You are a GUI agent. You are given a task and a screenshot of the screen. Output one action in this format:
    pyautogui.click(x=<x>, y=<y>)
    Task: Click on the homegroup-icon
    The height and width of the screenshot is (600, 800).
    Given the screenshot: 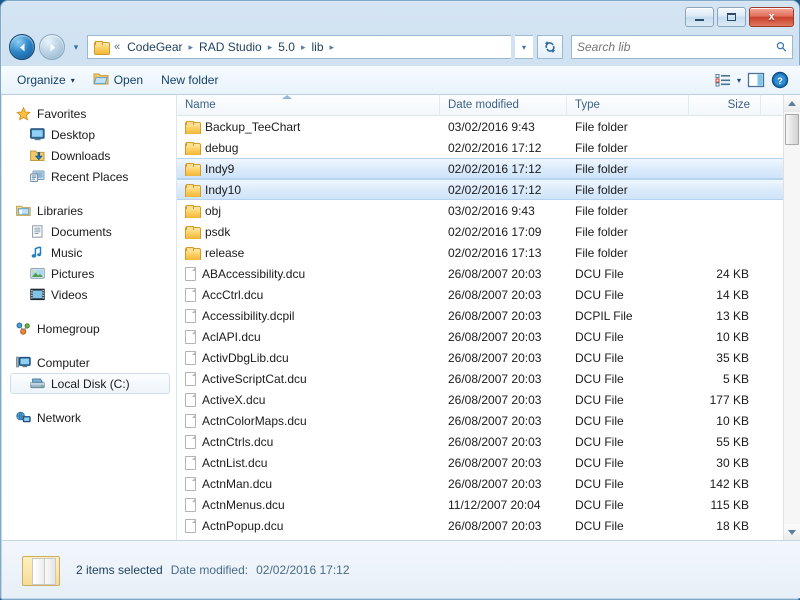 What is the action you would take?
    pyautogui.click(x=23, y=328)
    